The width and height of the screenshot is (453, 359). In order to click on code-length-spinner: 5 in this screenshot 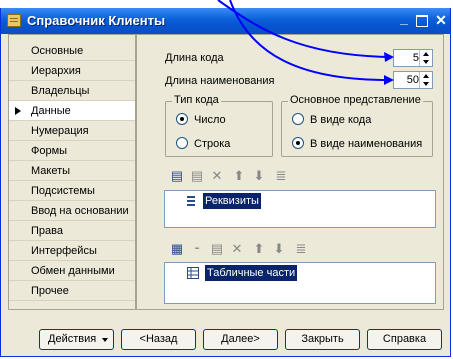, I will do `click(413, 58)`.